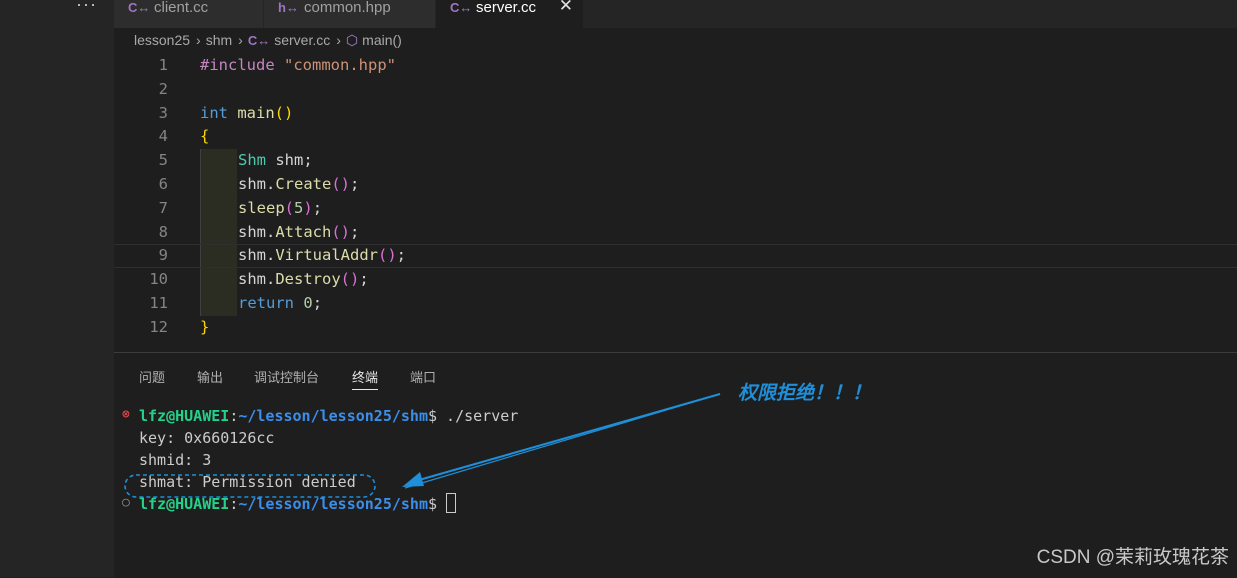 The width and height of the screenshot is (1237, 578). I want to click on arrow-head, so click(413, 479).